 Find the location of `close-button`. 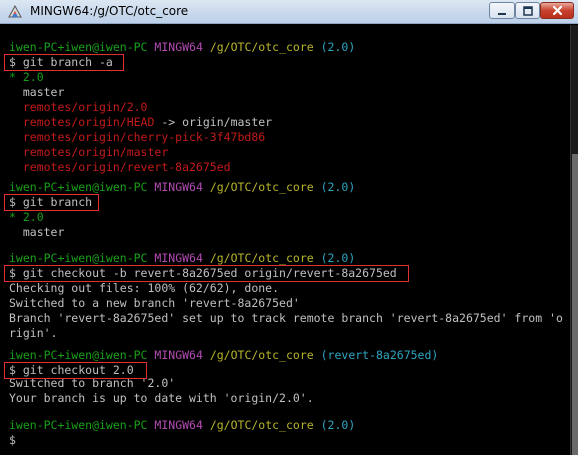

close-button is located at coordinates (557, 10).